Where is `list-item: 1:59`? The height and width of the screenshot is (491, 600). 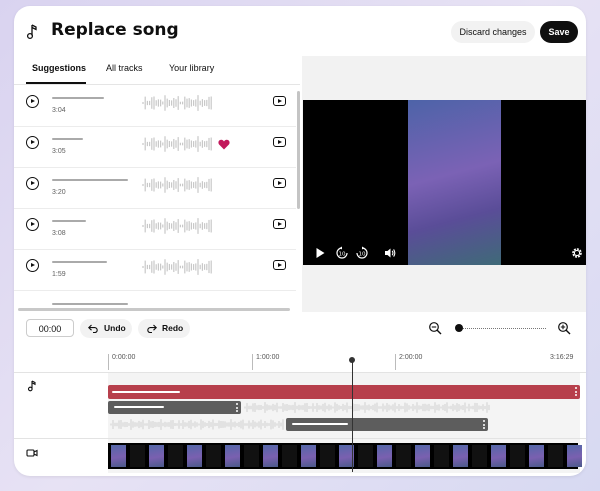
list-item: 1:59 is located at coordinates (155, 270).